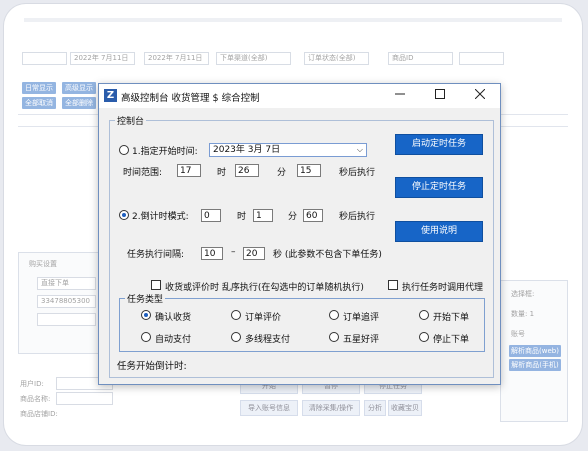 The image size is (588, 451). Describe the element at coordinates (156, 285) in the screenshot. I see `random-order-checkbox` at that location.